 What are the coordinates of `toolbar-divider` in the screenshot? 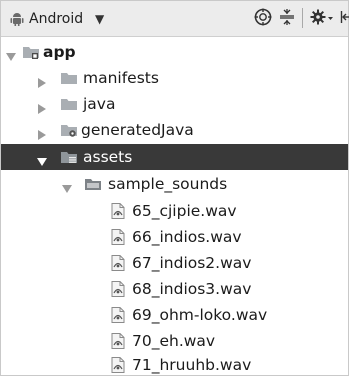 It's located at (302, 18).